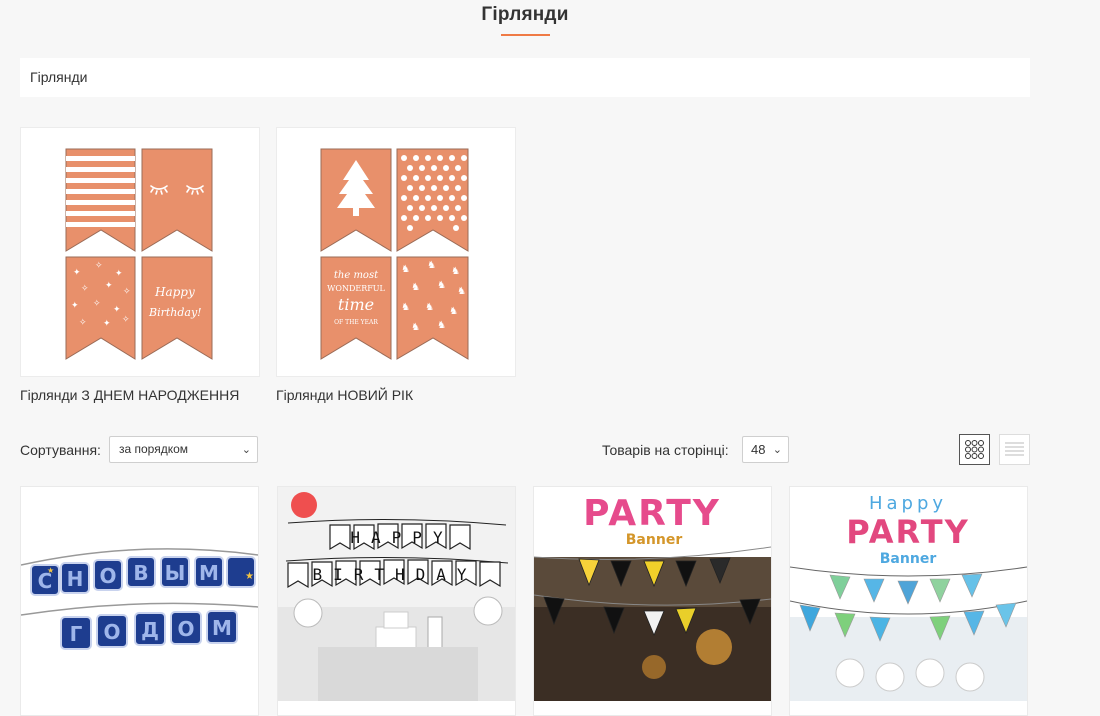 Image resolution: width=1100 pixels, height=716 pixels. What do you see at coordinates (908, 594) in the screenshot?
I see `product-image: Happy PARTY Banner` at bounding box center [908, 594].